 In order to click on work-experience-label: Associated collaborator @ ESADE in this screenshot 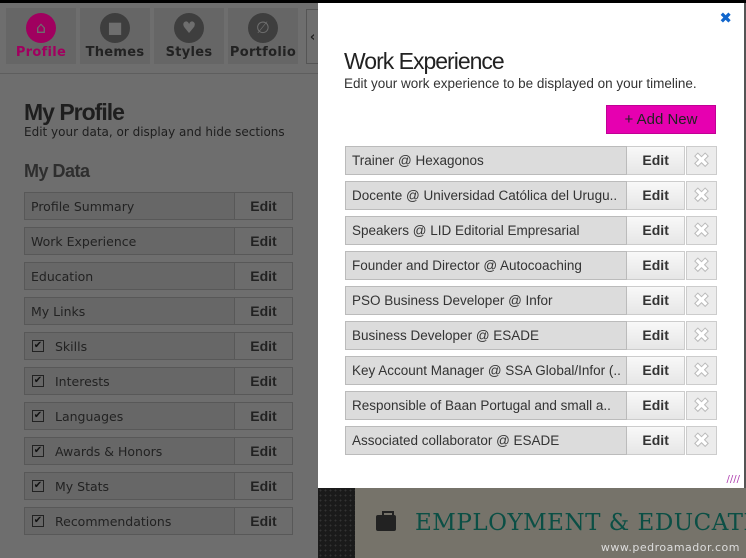, I will do `click(486, 440)`.